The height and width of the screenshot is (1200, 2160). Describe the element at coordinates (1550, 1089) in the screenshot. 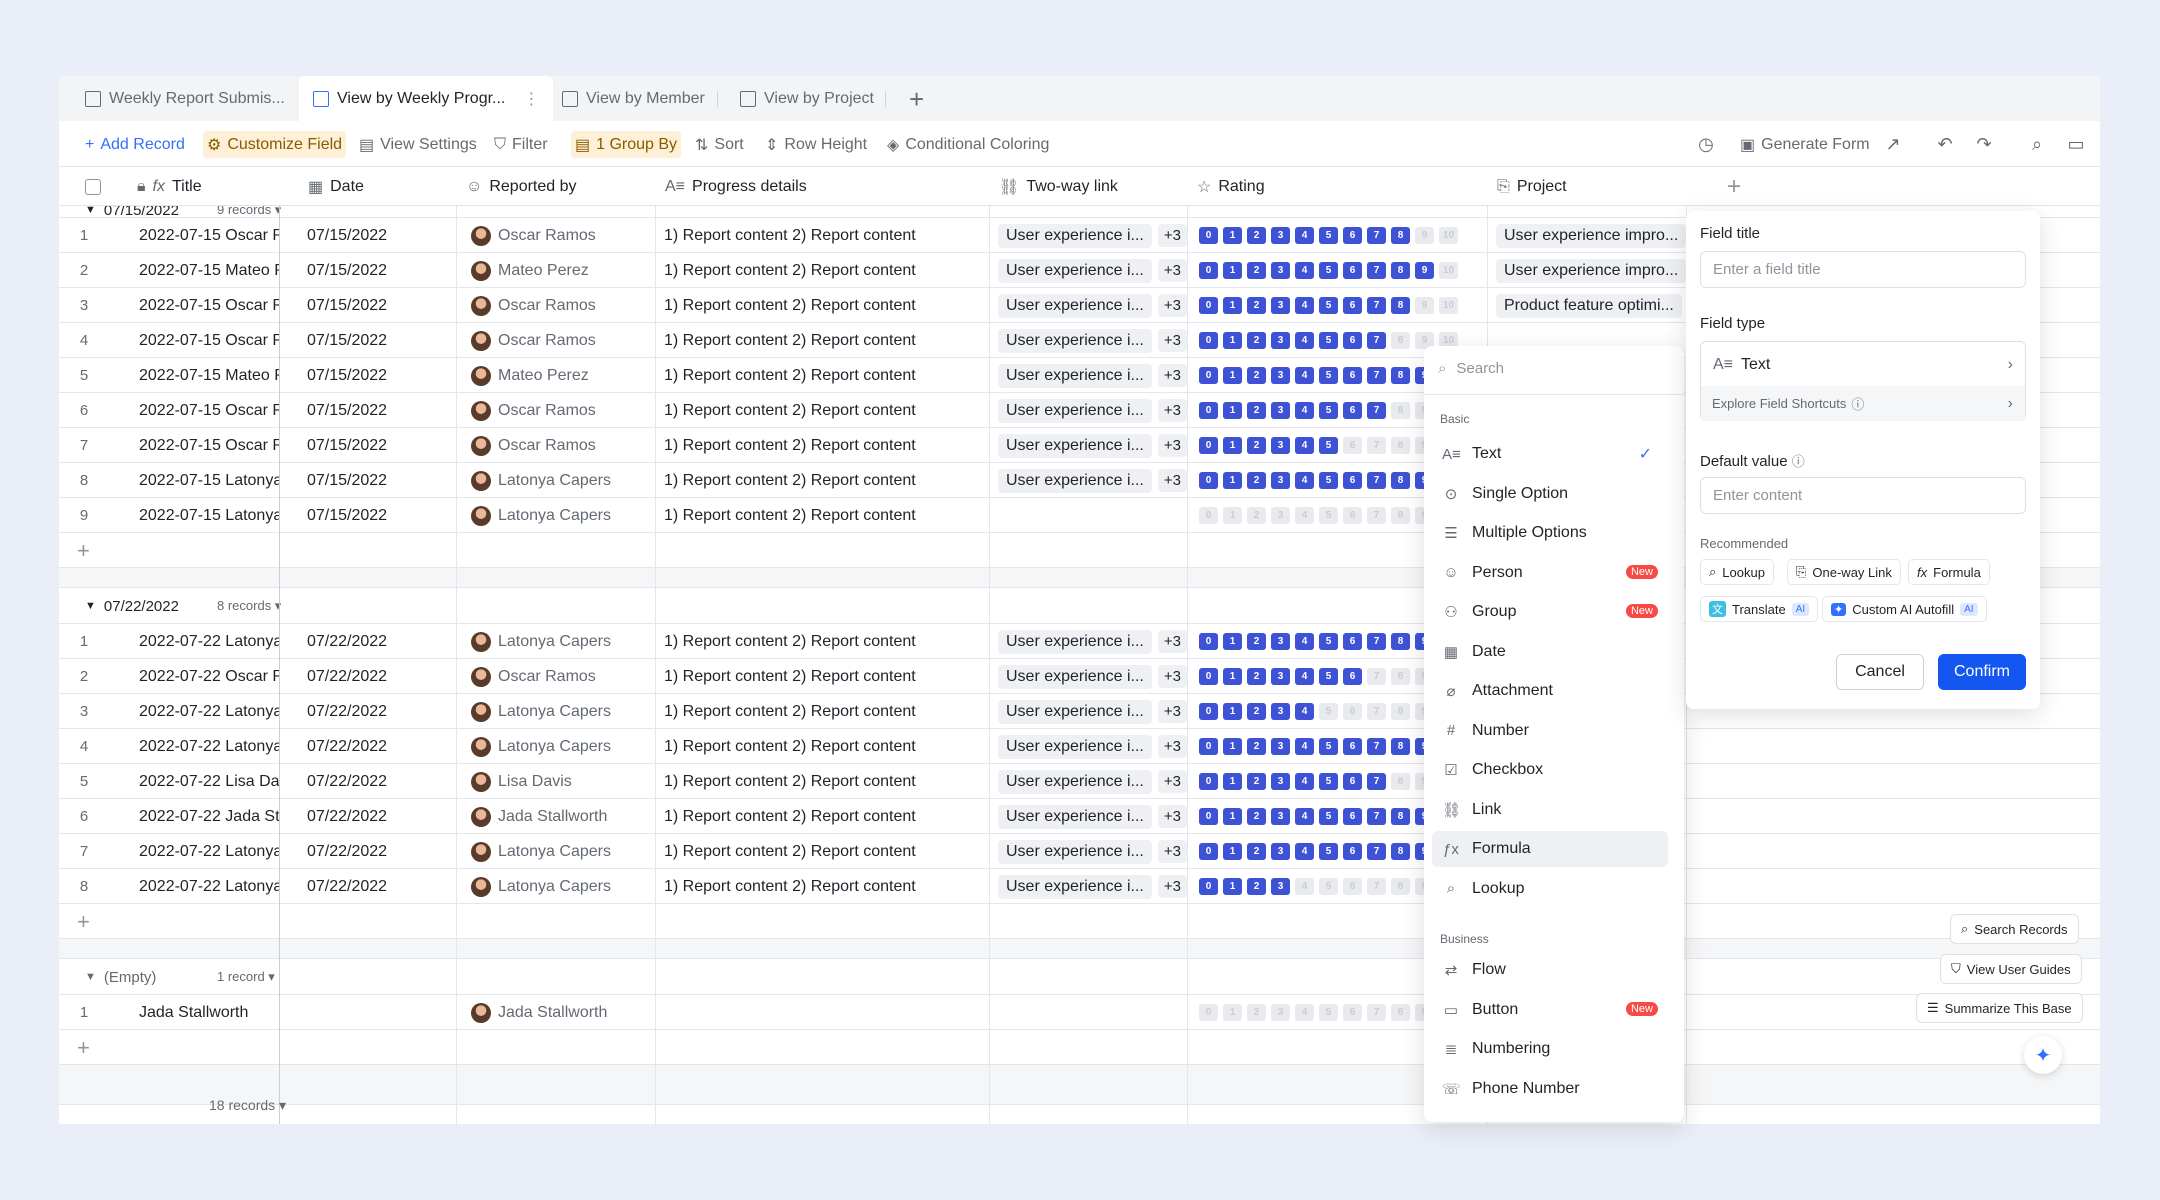

I see `field-type-phone-number: ☏ Phone Number` at that location.